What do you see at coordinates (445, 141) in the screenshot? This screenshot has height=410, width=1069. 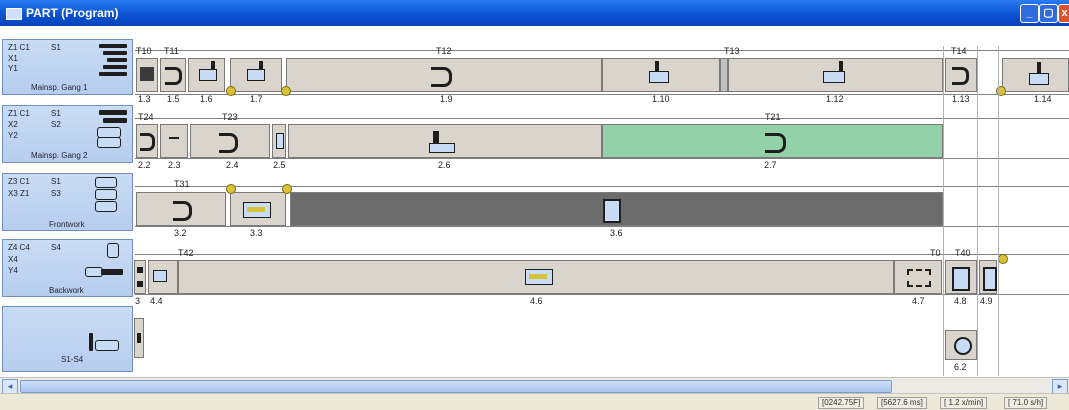 I see `operation-block-2.6` at bounding box center [445, 141].